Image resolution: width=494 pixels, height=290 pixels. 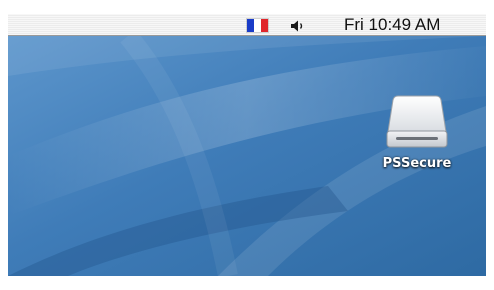 I want to click on desktop-volume-pssecure: PSSecure, so click(x=417, y=132).